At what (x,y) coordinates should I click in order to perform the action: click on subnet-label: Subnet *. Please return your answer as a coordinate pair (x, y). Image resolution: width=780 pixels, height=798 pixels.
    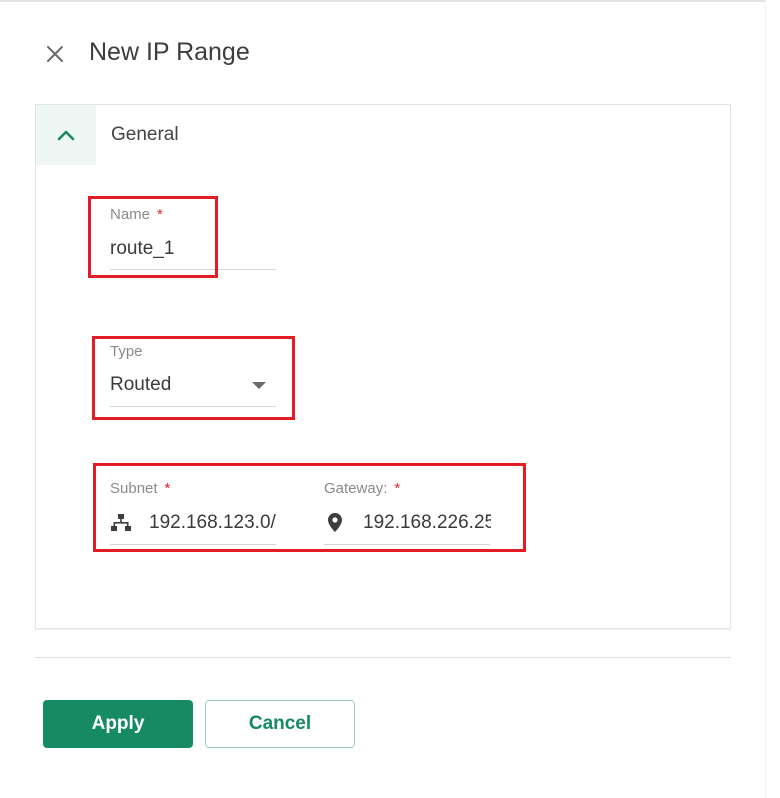
    Looking at the image, I should click on (140, 488).